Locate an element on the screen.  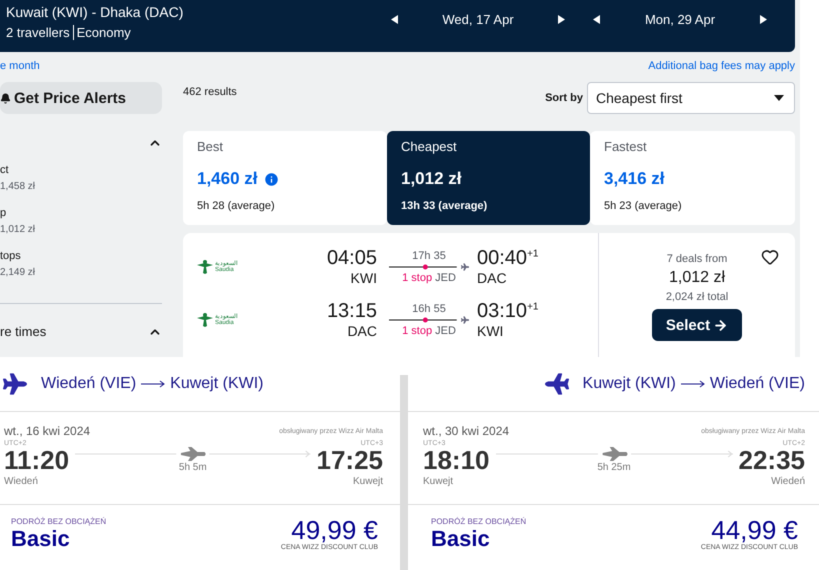
save-heart-icon is located at coordinates (770, 257).